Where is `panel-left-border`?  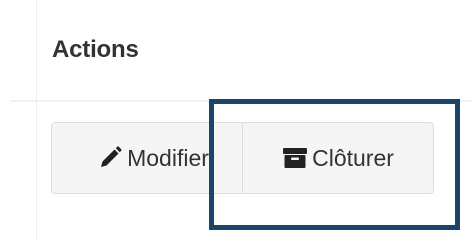
panel-left-border is located at coordinates (36, 120).